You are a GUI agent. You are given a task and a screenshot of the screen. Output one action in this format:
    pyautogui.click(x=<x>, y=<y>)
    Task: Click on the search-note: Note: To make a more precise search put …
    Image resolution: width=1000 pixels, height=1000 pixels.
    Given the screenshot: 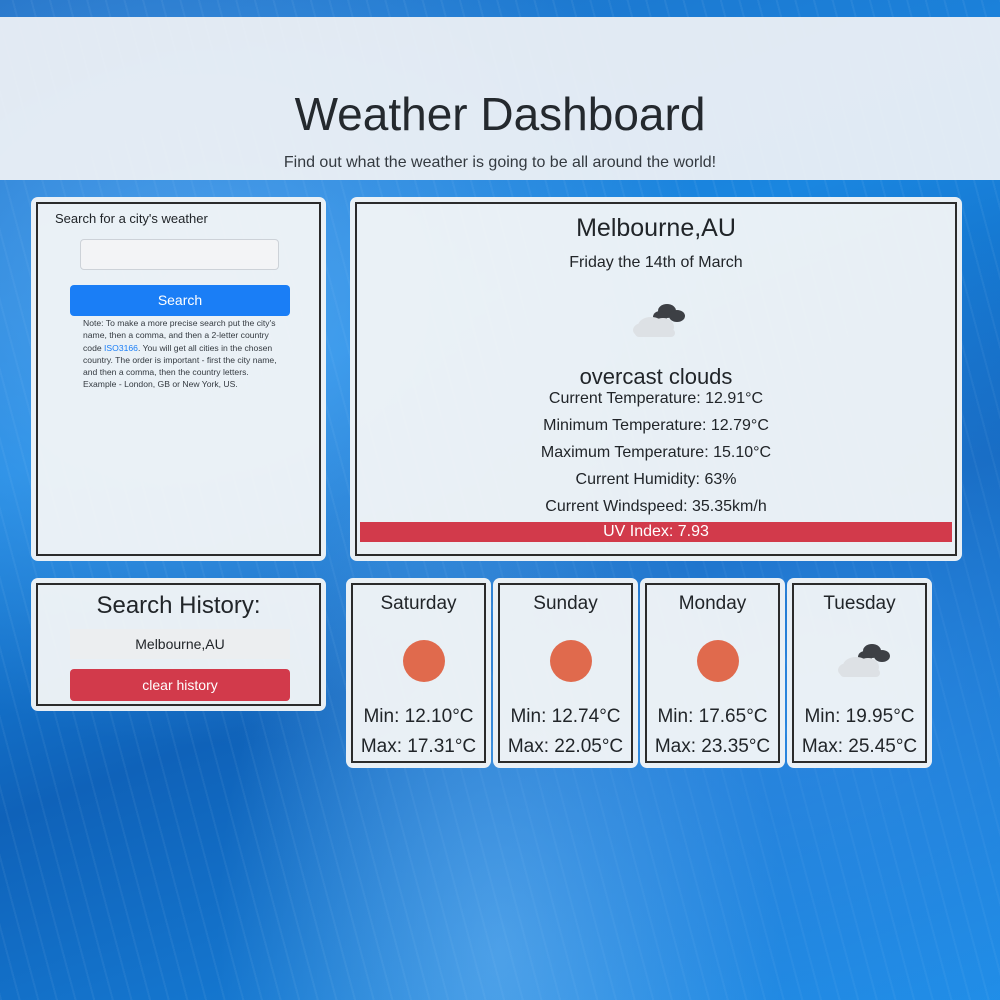 What is the action you would take?
    pyautogui.click(x=183, y=354)
    